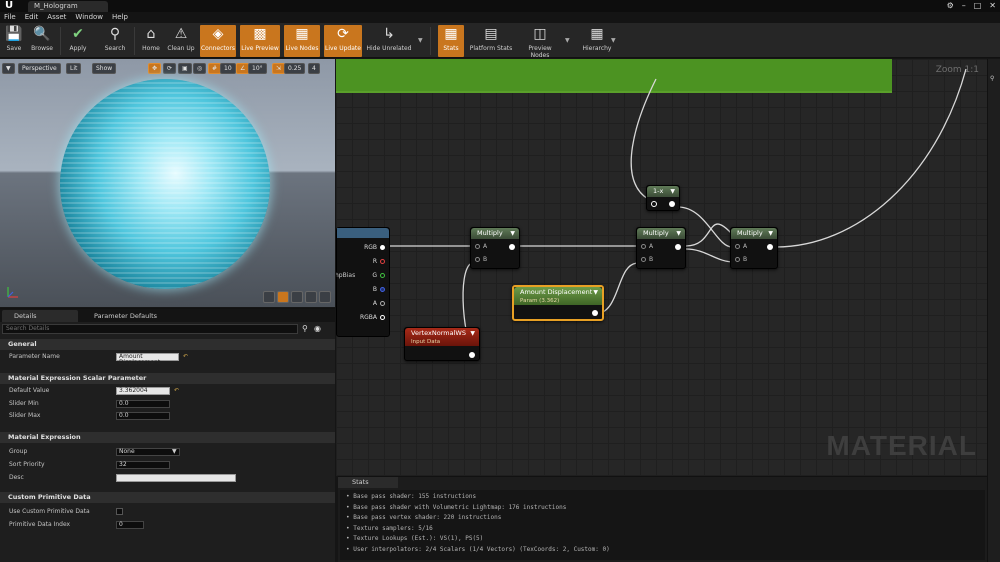 The image size is (1000, 562). Describe the element at coordinates (181, 41) in the screenshot. I see `clean-up-button: ⚠ Clean Up` at that location.